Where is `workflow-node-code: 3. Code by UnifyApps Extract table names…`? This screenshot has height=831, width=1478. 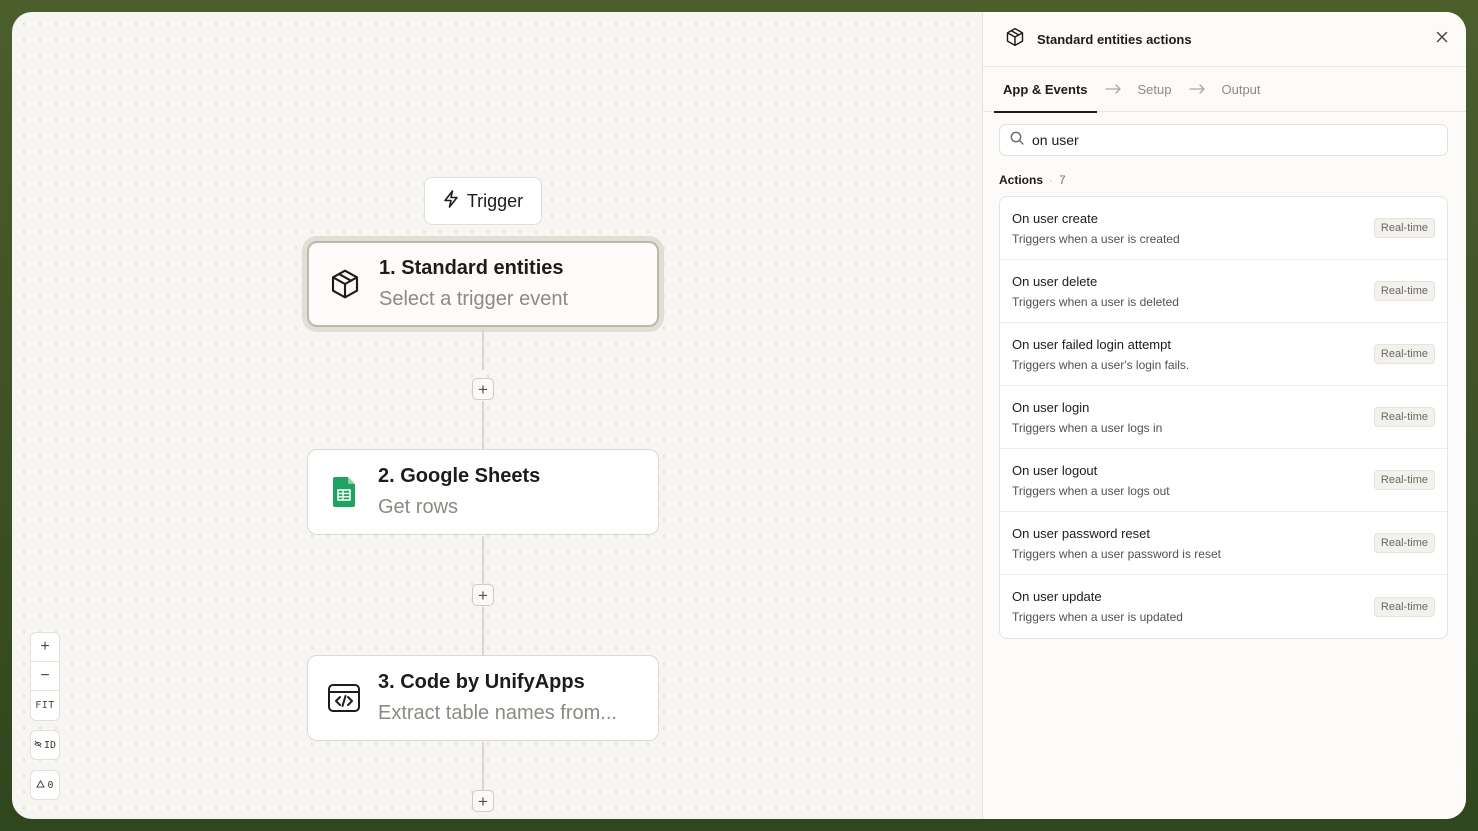
workflow-node-code: 3. Code by UnifyApps Extract table names… is located at coordinates (483, 698).